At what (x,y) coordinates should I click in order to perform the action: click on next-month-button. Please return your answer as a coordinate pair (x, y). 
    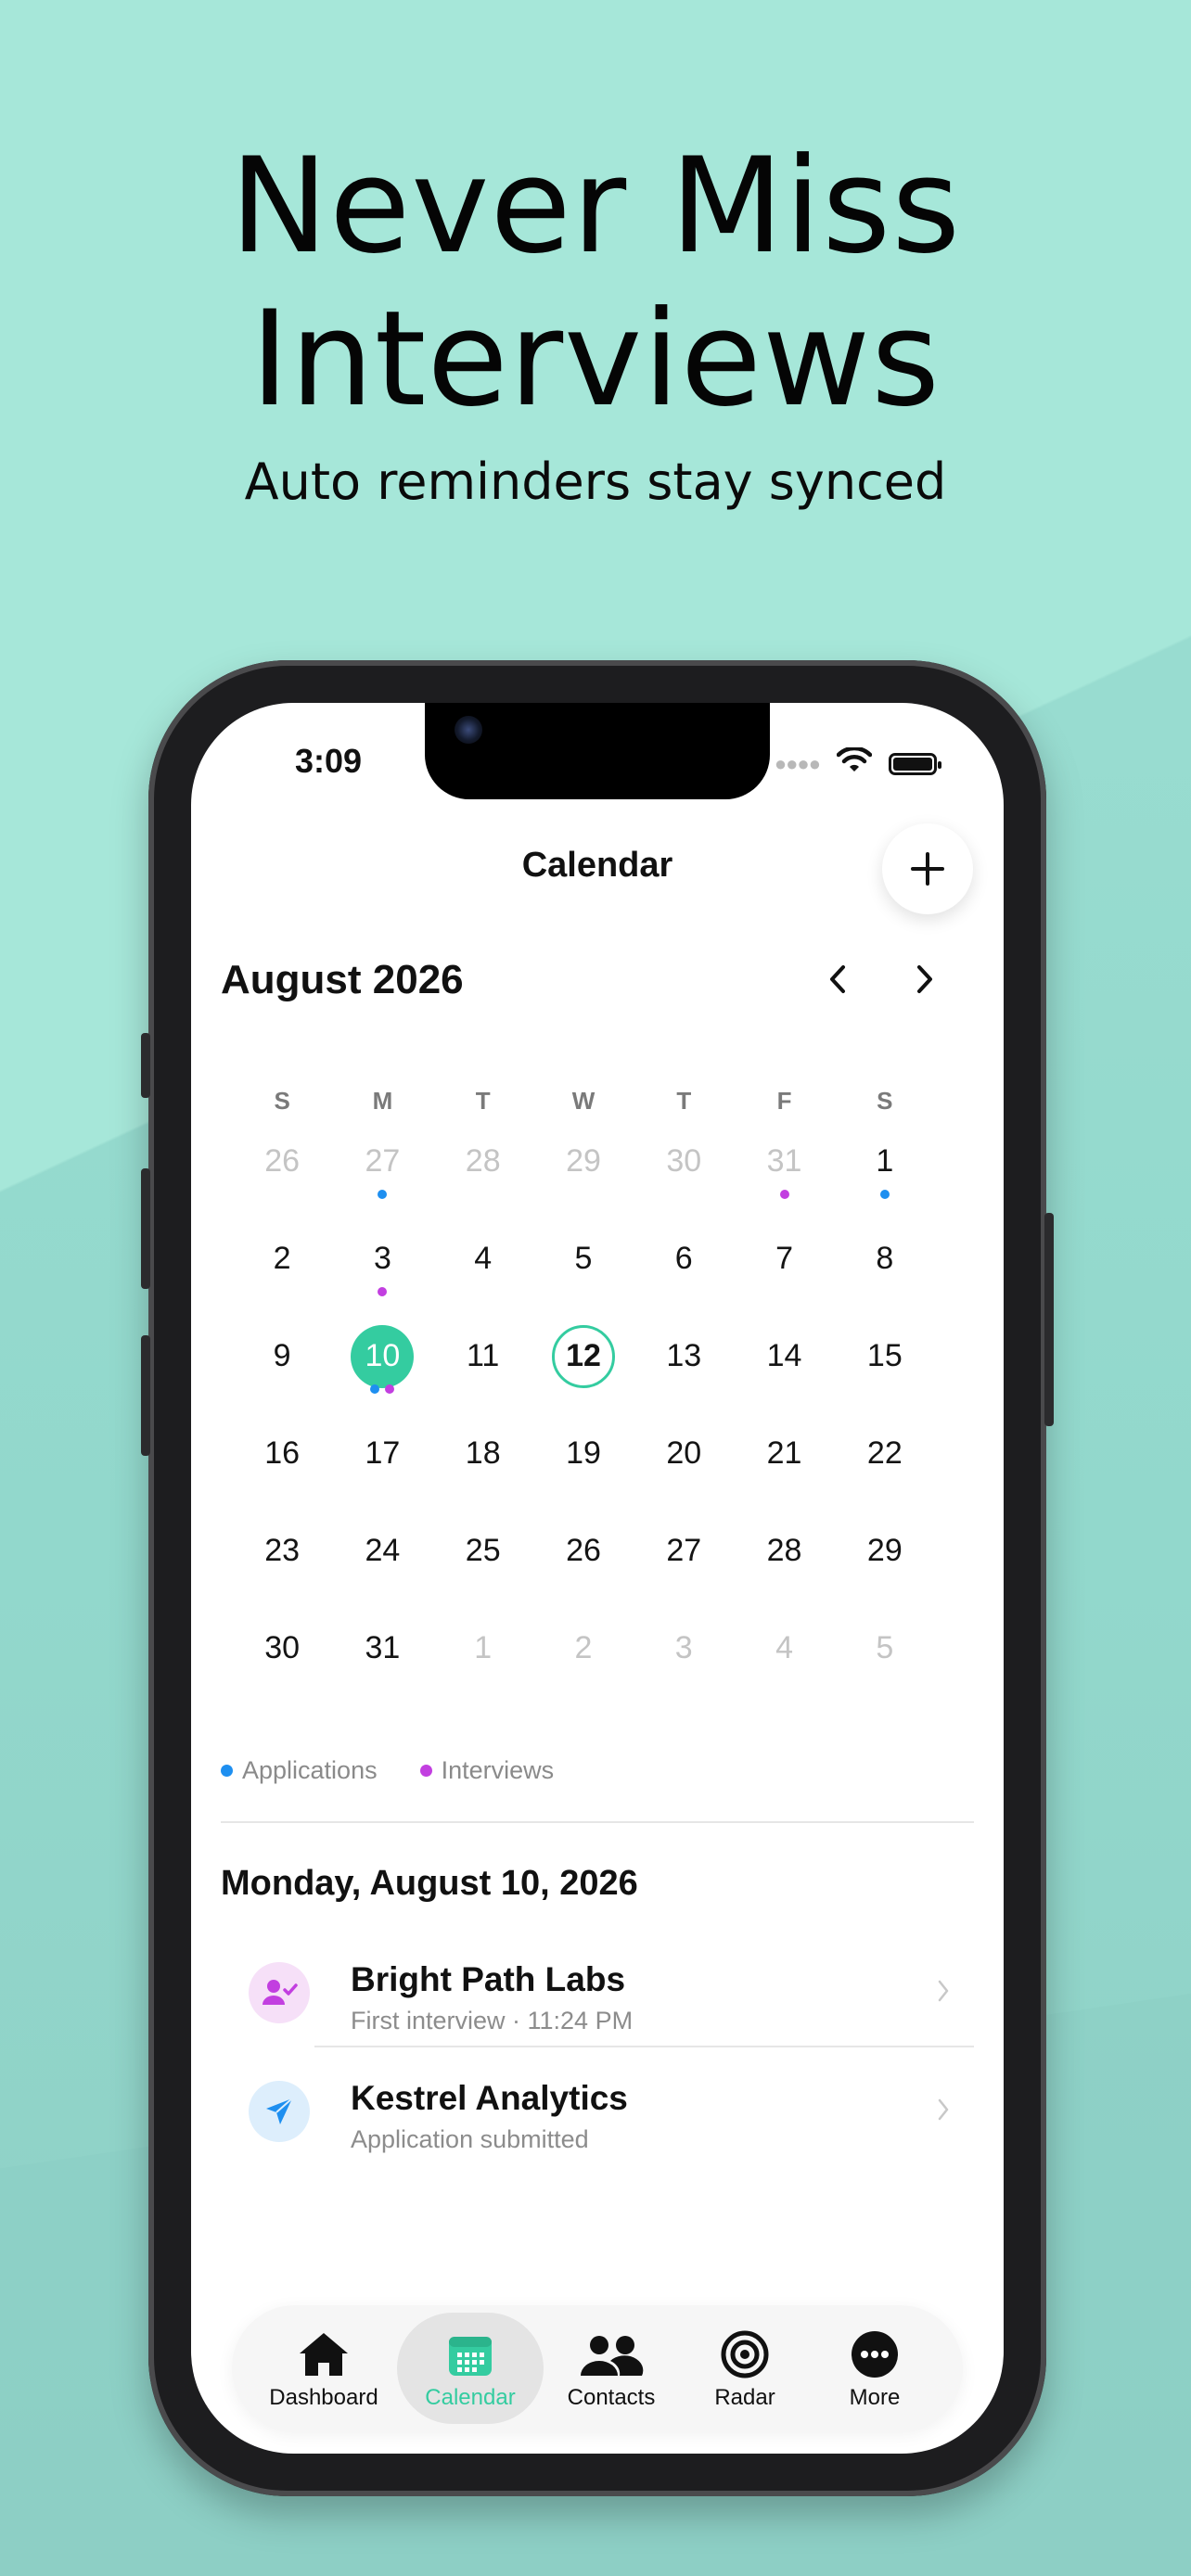
    Looking at the image, I should click on (924, 979).